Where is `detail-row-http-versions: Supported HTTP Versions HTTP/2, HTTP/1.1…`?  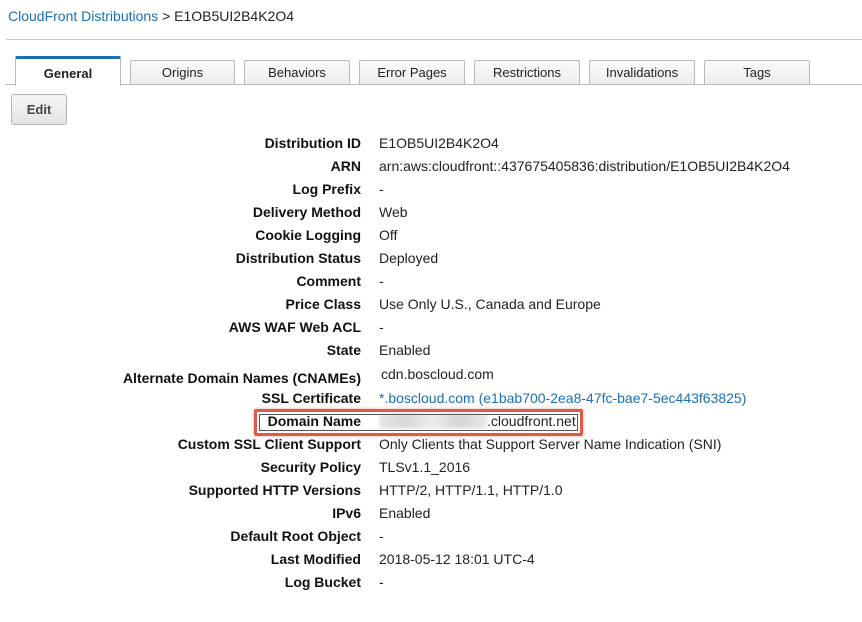
detail-row-http-versions: Supported HTTP Versions HTTP/2, HTTP/1.1… is located at coordinates (431, 489).